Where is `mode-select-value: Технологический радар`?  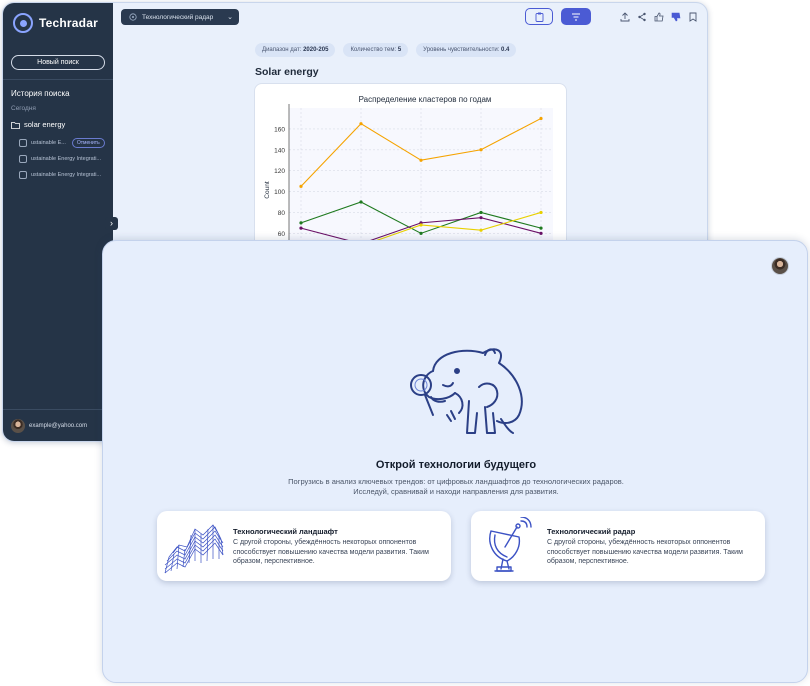 mode-select-value: Технологический радар is located at coordinates (178, 17).